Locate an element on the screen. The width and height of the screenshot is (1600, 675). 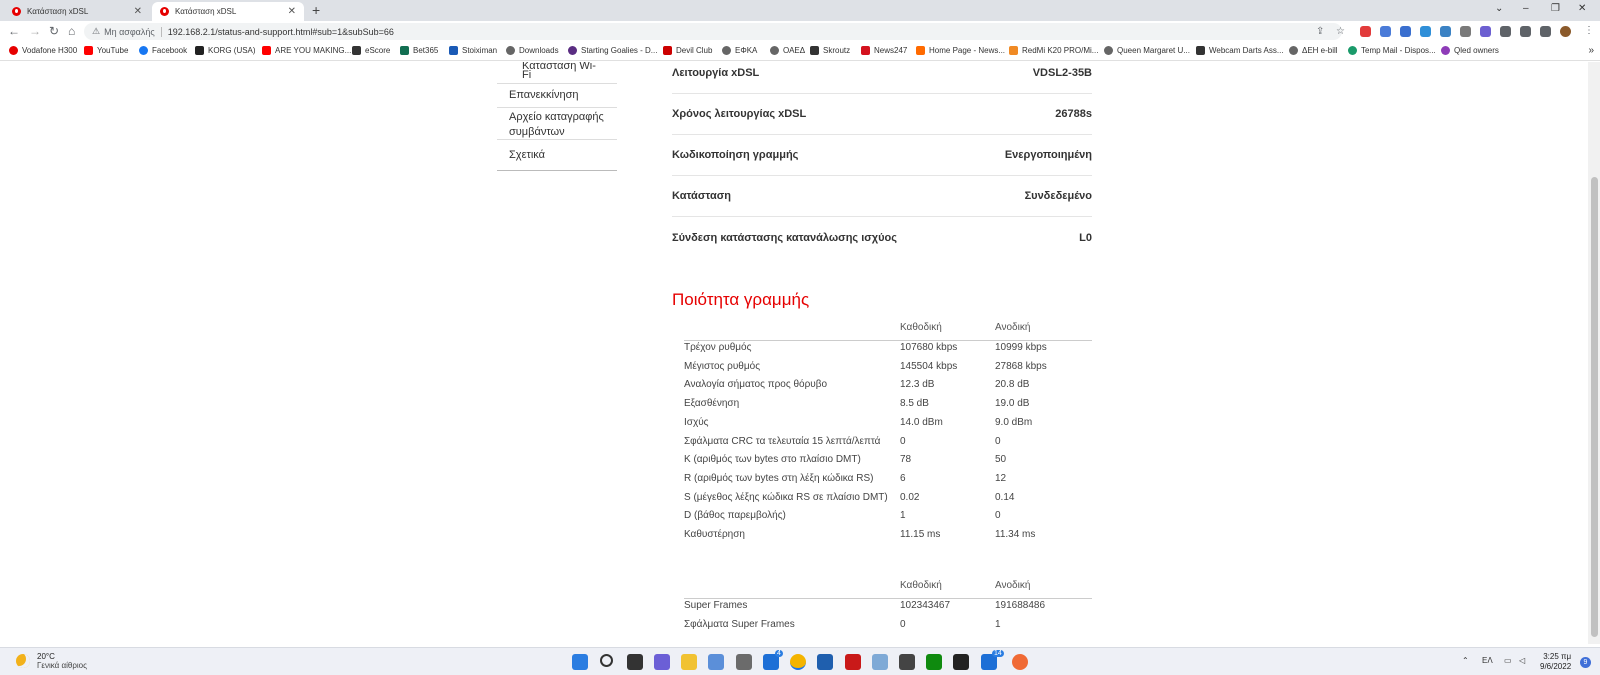
profile-avatar is located at coordinates (1565, 31).